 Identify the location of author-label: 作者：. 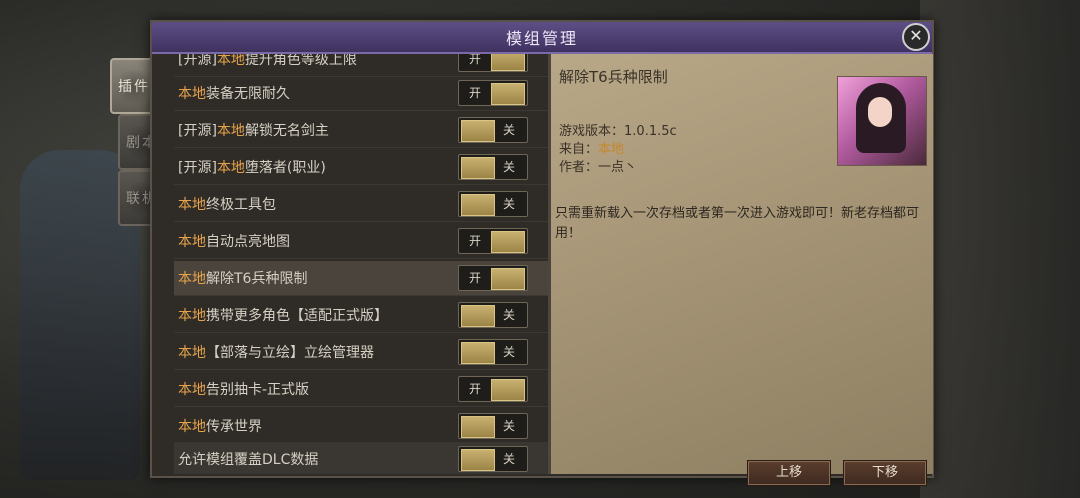
(579, 167).